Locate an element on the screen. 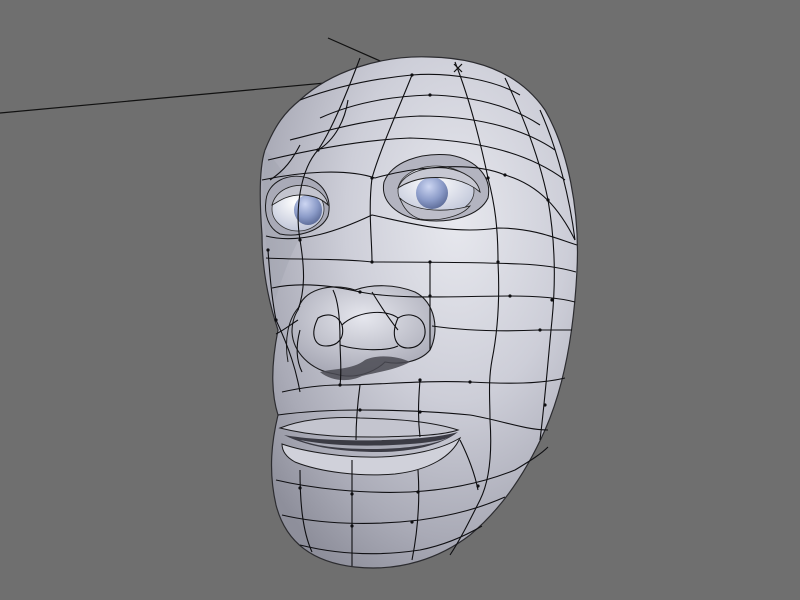 This screenshot has height=600, width=800. right-iris is located at coordinates (432, 193).